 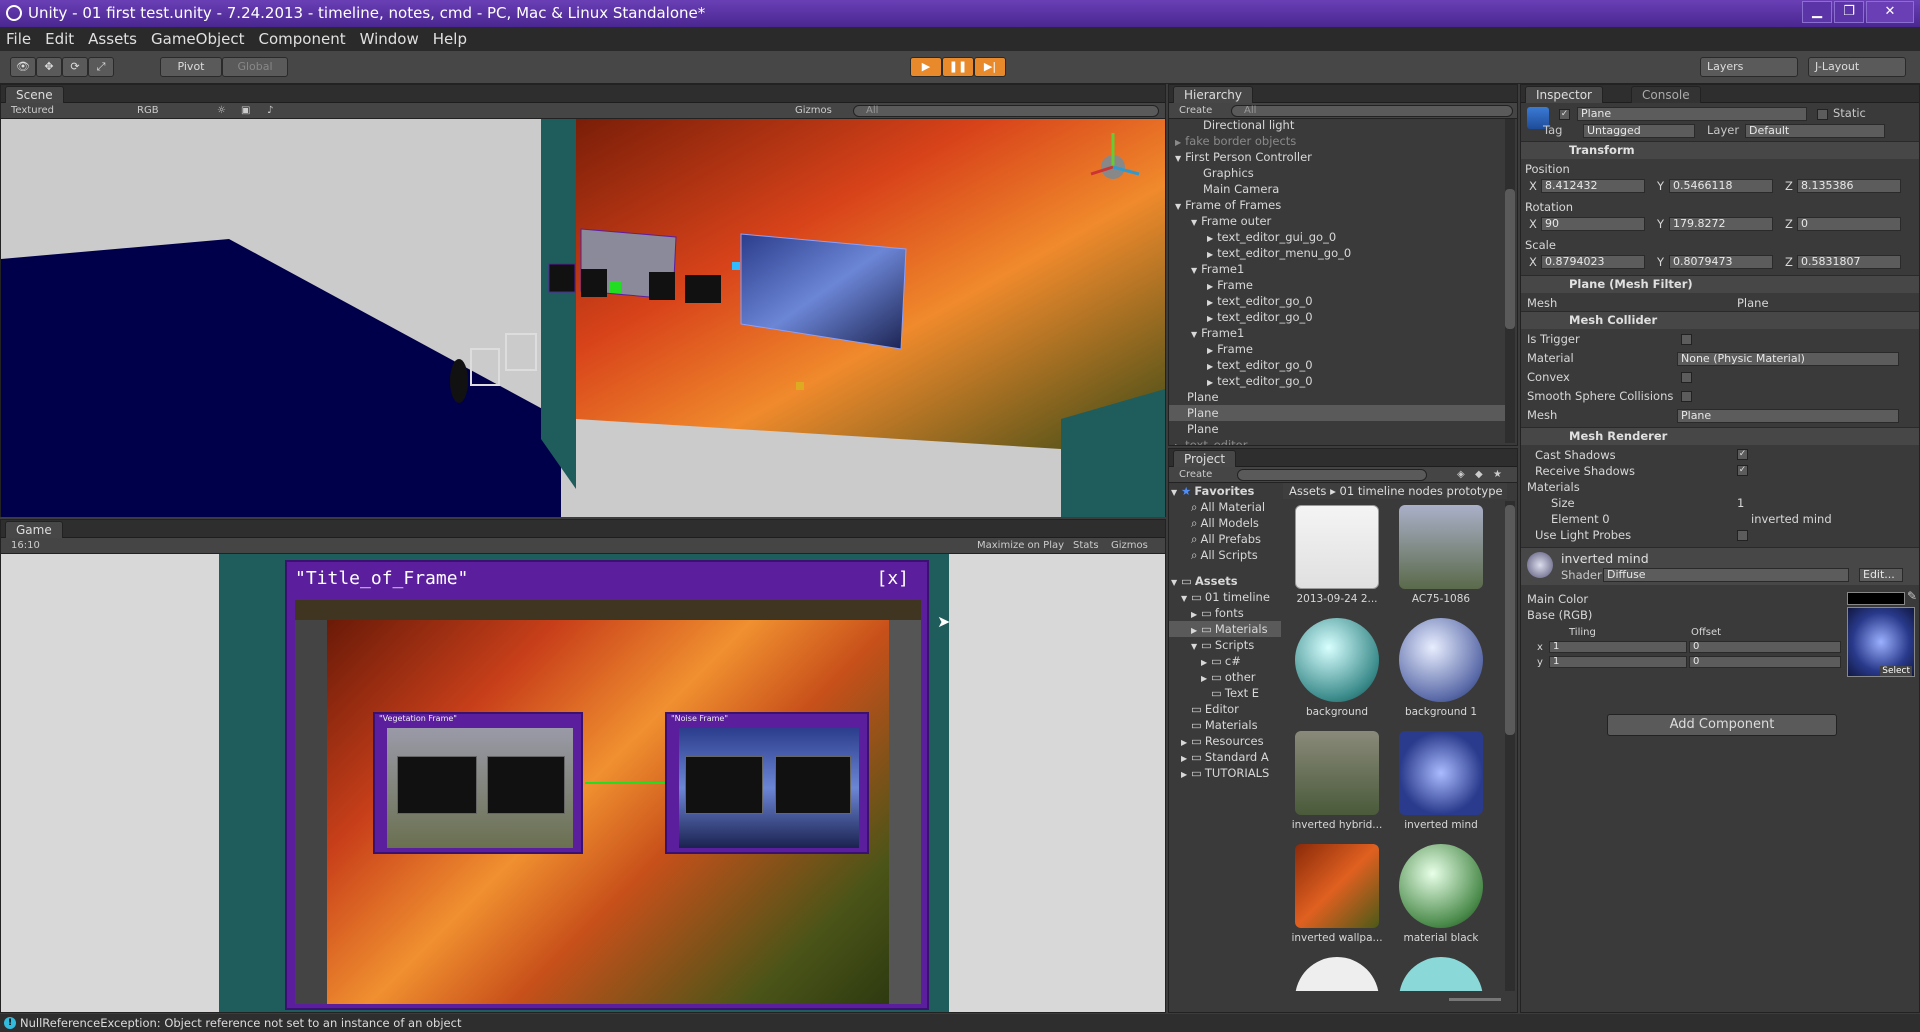 I want to click on frame-scrollbar, so click(x=905, y=812).